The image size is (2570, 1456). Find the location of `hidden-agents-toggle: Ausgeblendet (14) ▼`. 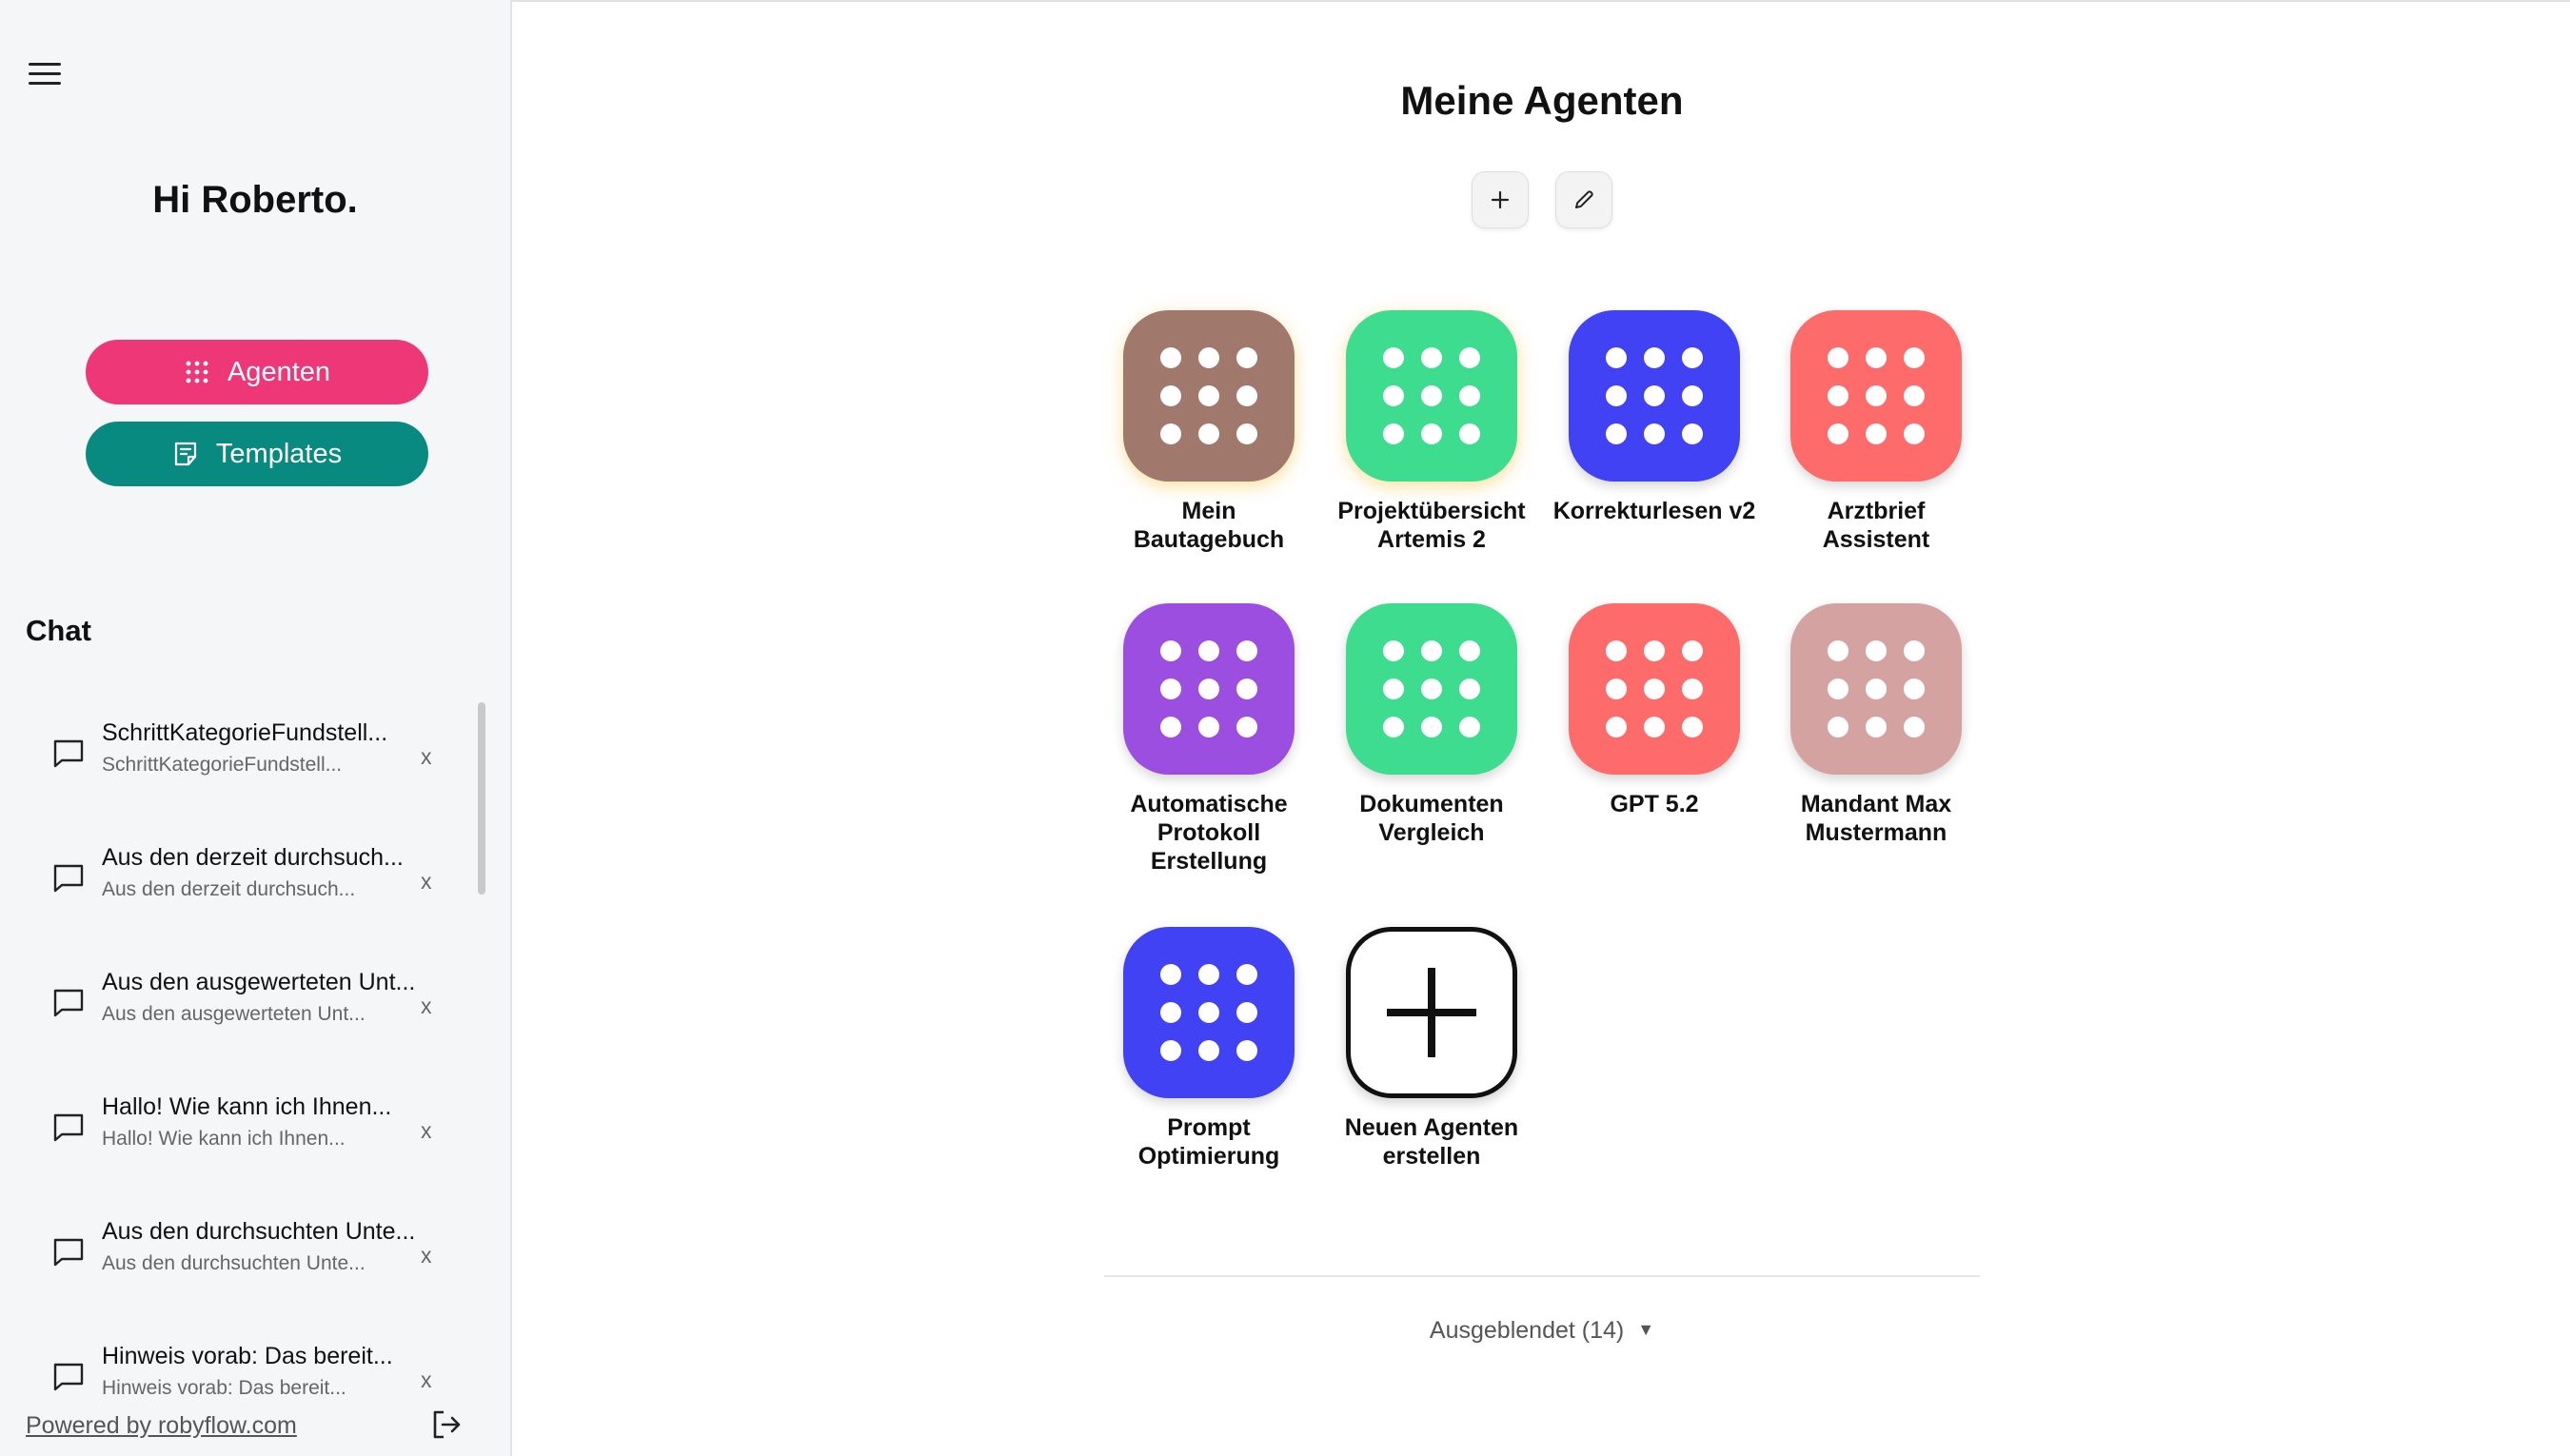

hidden-agents-toggle: Ausgeblendet (14) ▼ is located at coordinates (1542, 1331).